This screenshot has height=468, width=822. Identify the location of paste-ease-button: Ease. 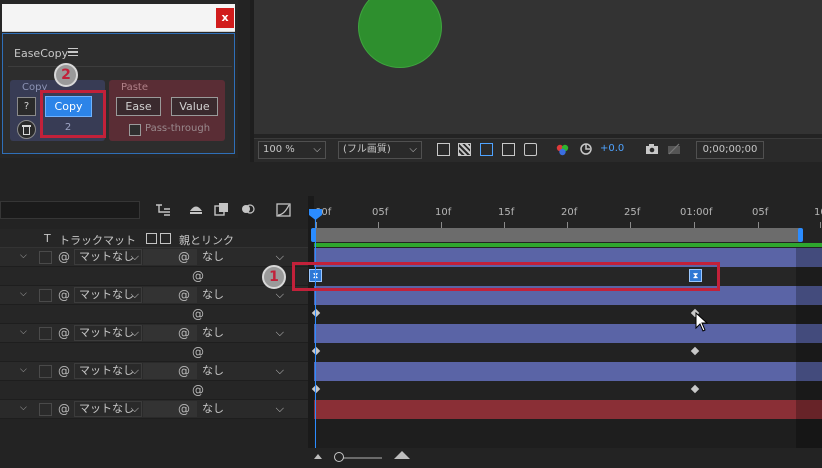
(138, 106).